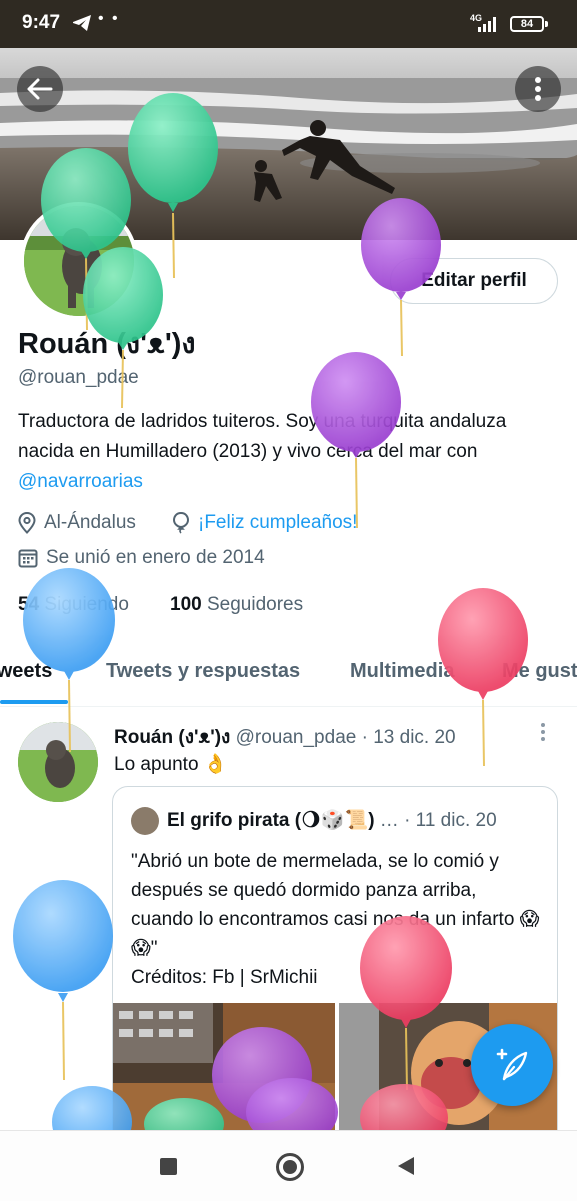  I want to click on tab-media: Multimedia, so click(402, 671).